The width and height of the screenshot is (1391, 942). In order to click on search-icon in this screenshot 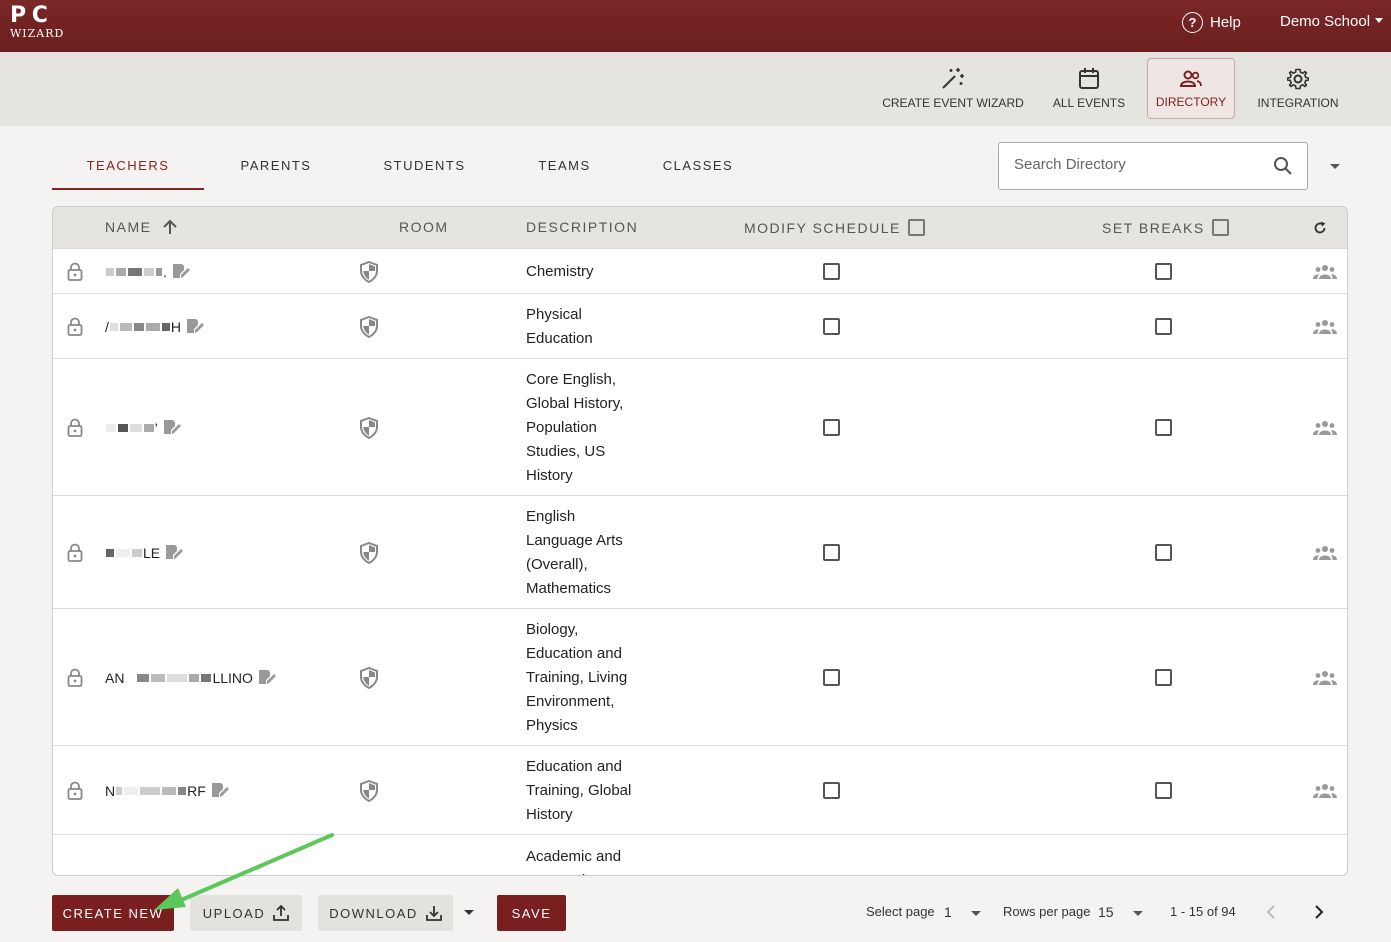, I will do `click(1283, 166)`.